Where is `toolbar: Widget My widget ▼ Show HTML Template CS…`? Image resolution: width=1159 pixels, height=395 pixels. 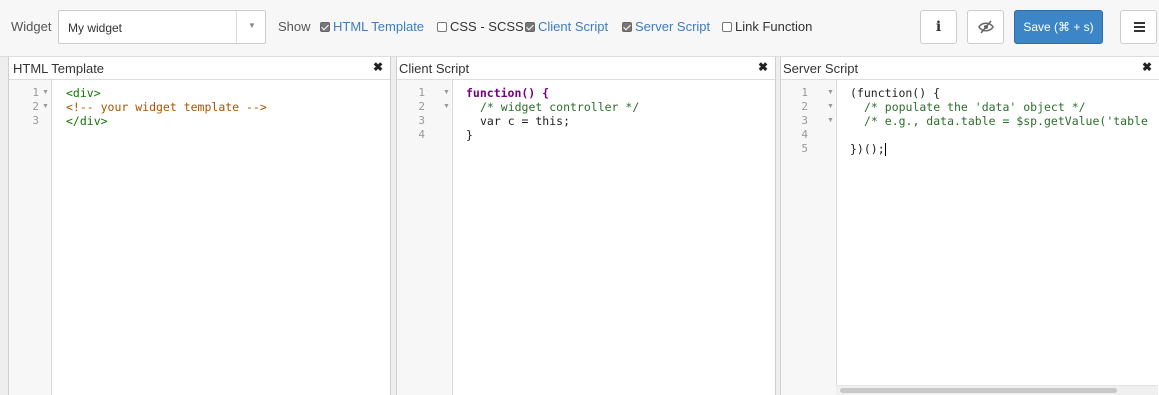
toolbar: Widget My widget ▼ Show HTML Template CS… is located at coordinates (579, 28).